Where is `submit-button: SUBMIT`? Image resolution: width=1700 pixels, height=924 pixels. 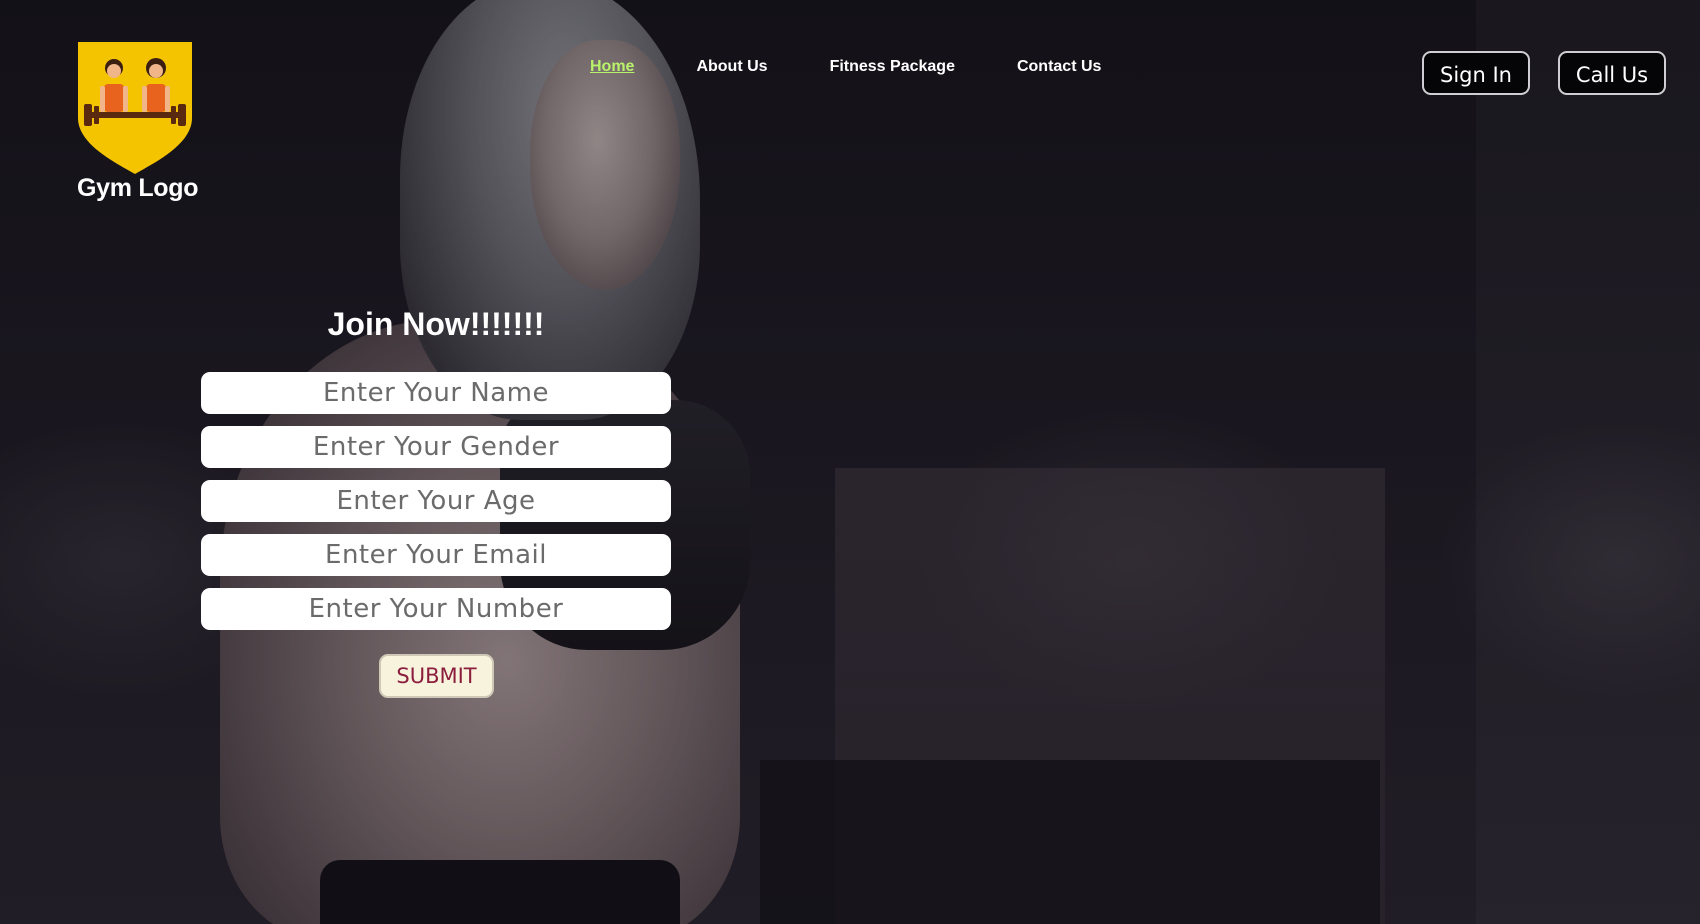
submit-button: SUBMIT is located at coordinates (436, 676).